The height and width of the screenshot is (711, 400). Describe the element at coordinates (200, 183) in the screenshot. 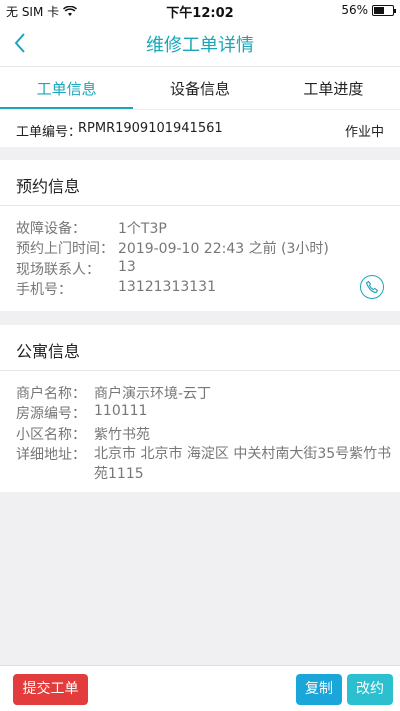

I see `appointment-title: 预约信息` at that location.